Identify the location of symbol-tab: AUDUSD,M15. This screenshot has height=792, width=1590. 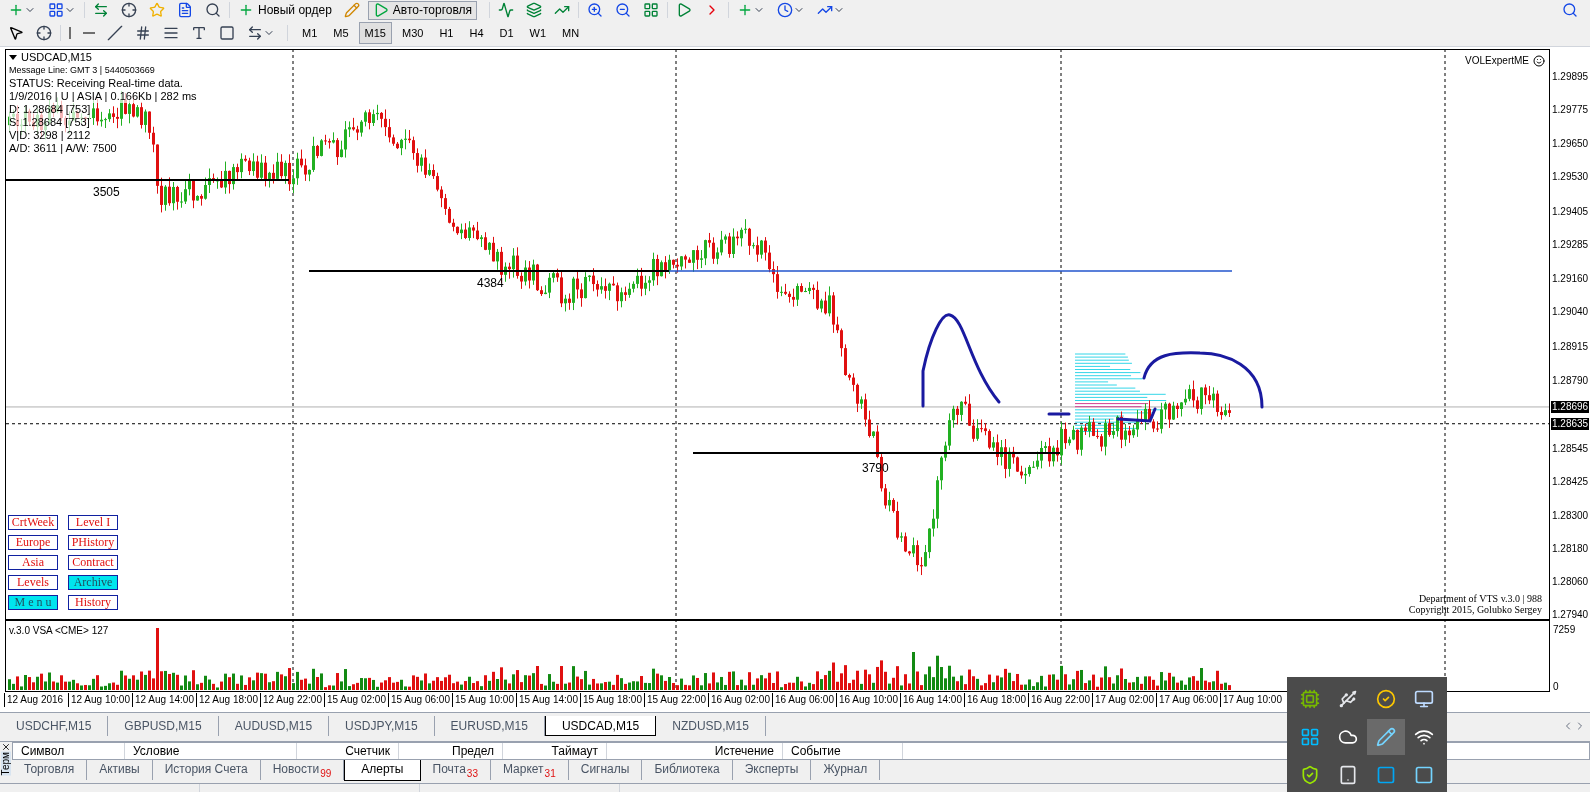
(274, 726).